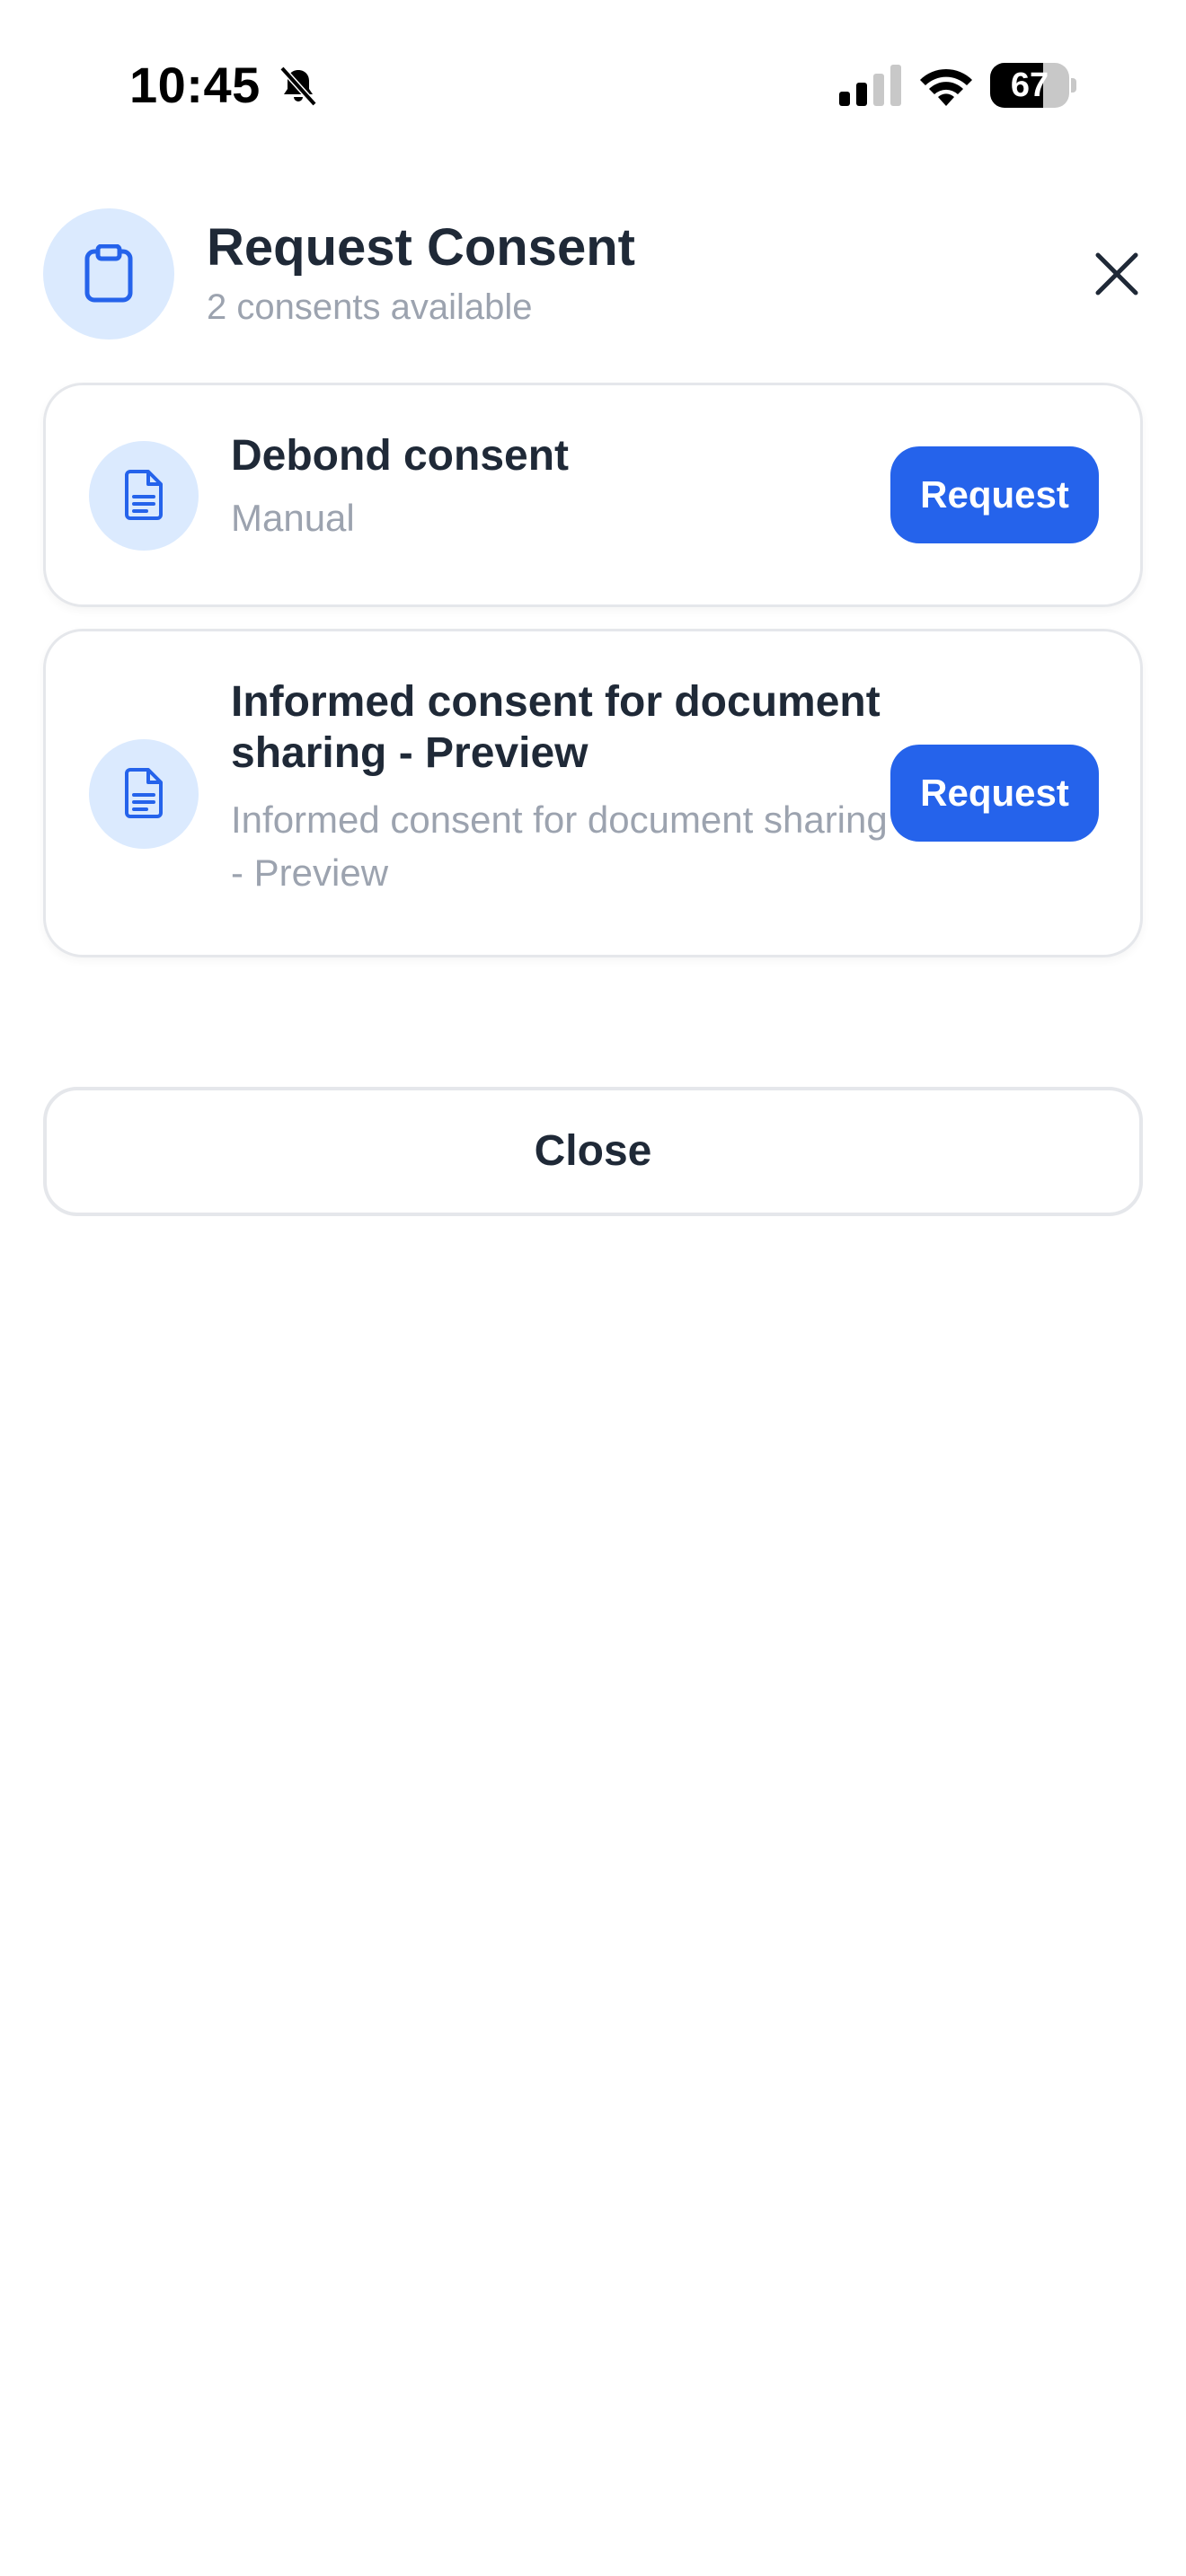 This screenshot has height=2576, width=1186. What do you see at coordinates (298, 86) in the screenshot?
I see `bell-slash-icon` at bounding box center [298, 86].